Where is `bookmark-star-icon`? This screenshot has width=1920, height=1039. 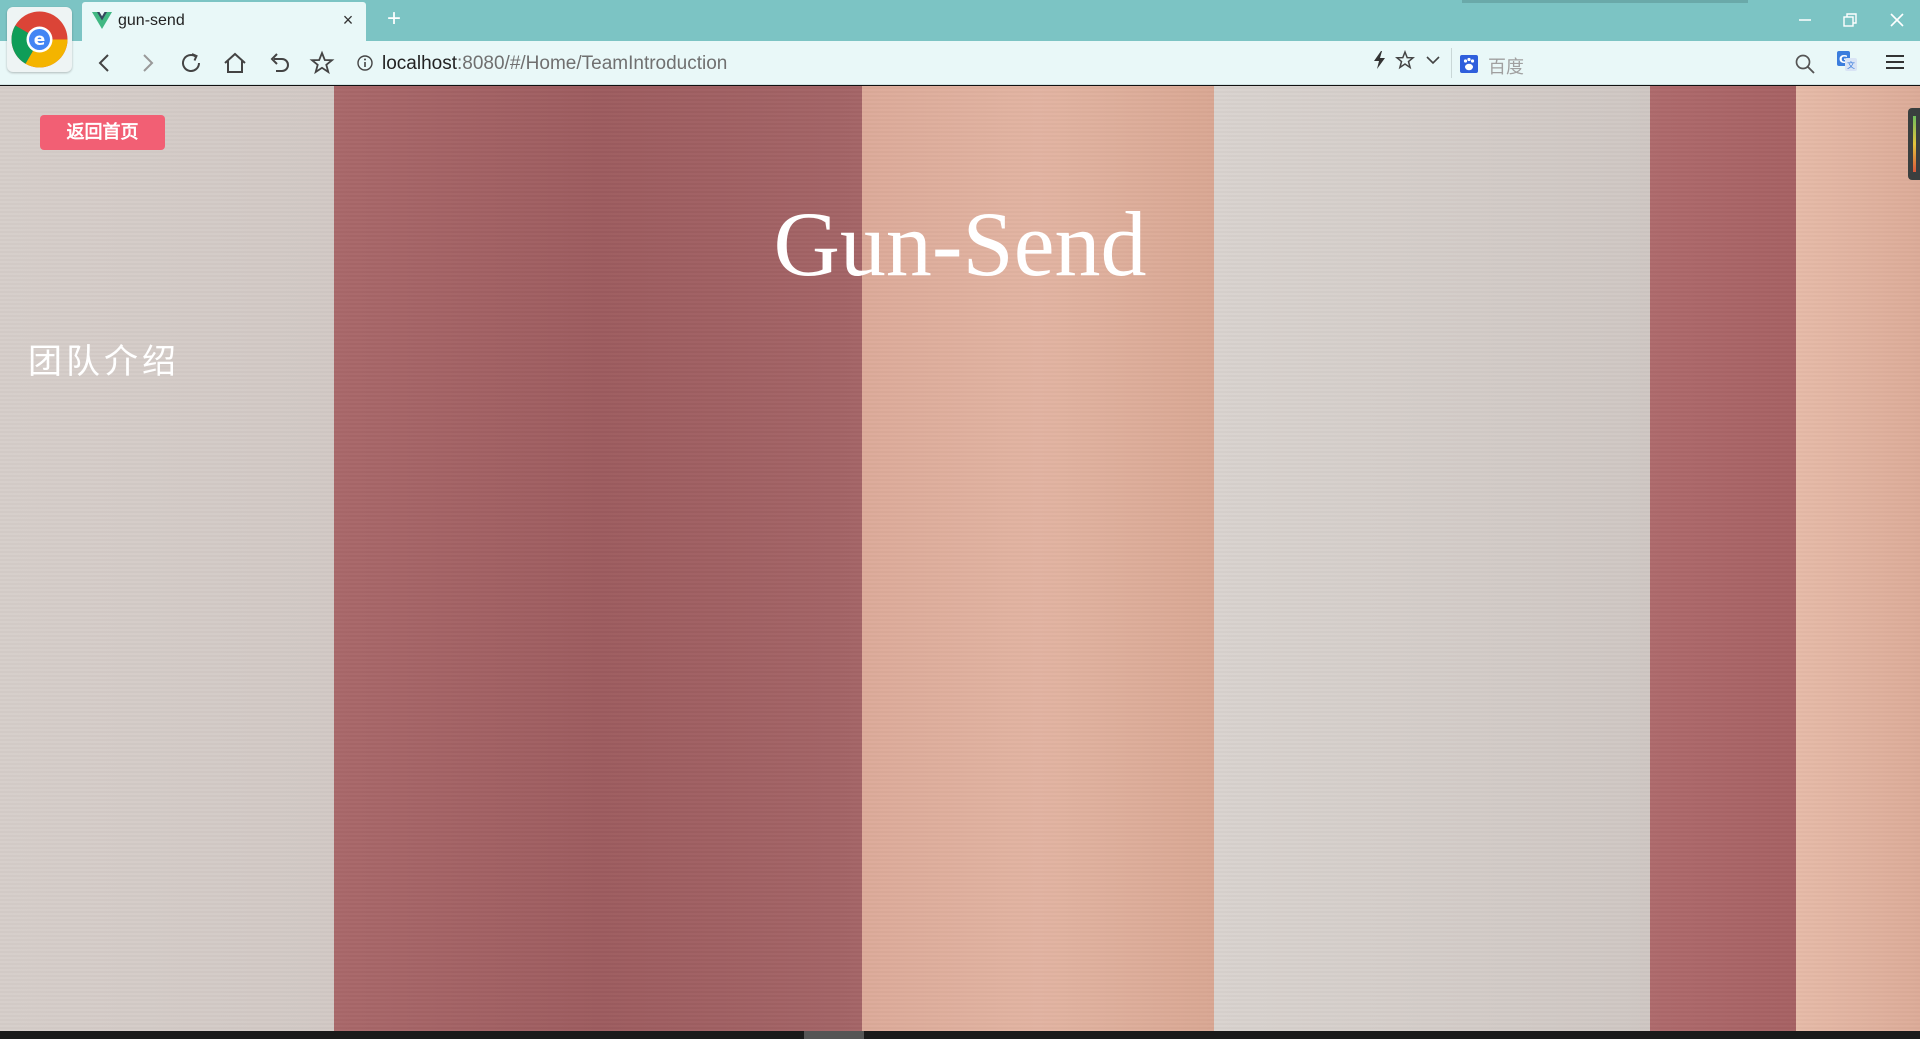
bookmark-star-icon is located at coordinates (1405, 60).